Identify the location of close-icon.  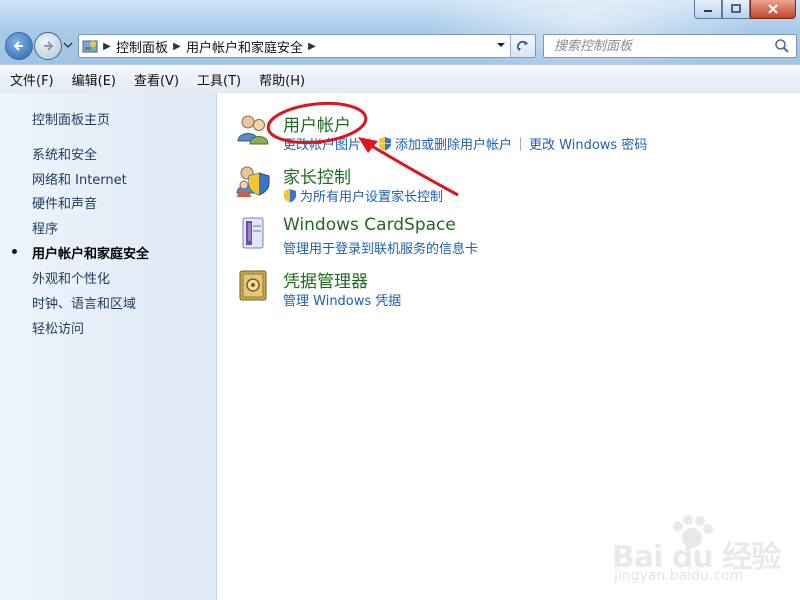
(773, 9).